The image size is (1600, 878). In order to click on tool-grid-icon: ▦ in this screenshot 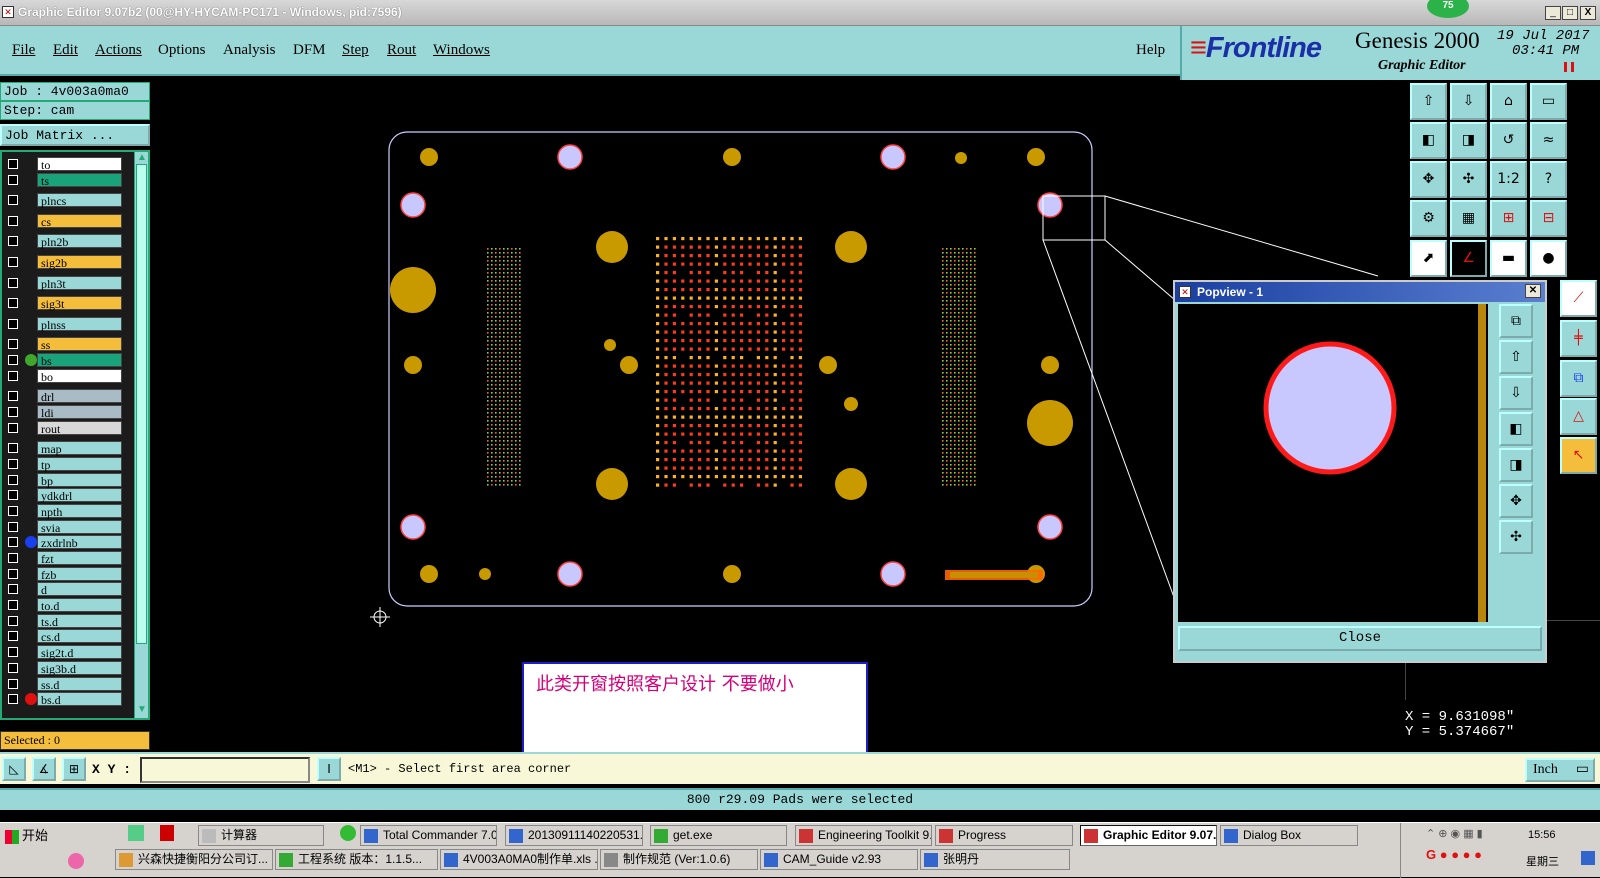, I will do `click(1468, 218)`.